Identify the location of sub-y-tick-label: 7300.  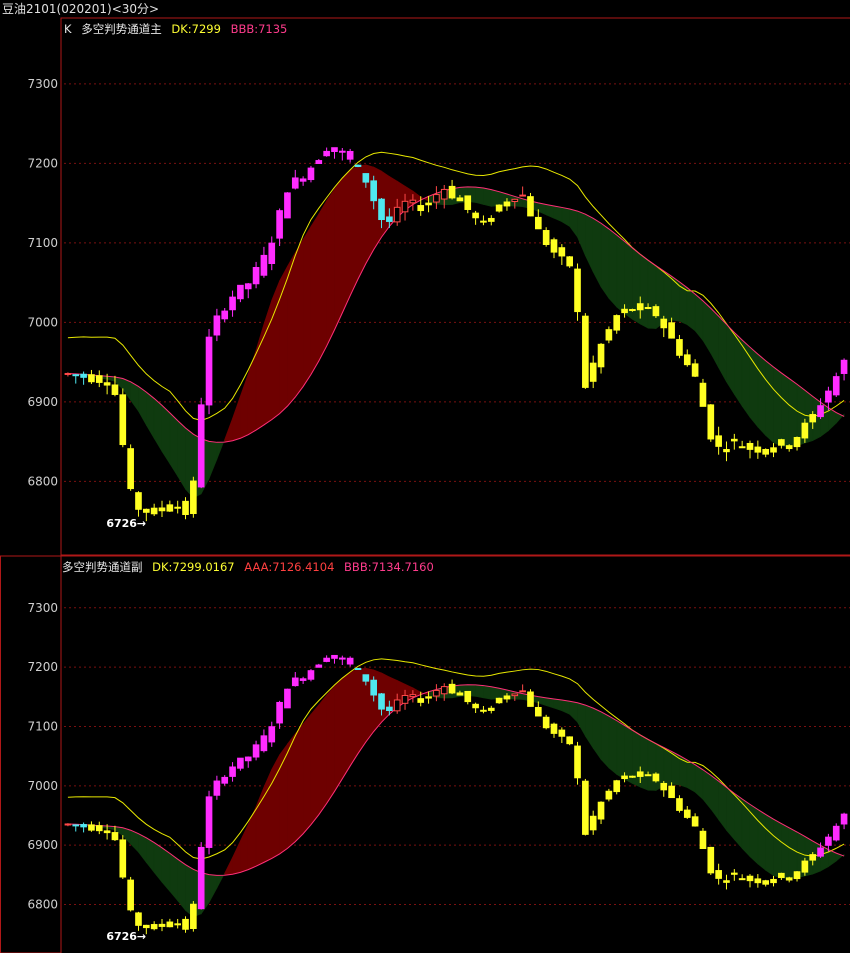
(42, 608).